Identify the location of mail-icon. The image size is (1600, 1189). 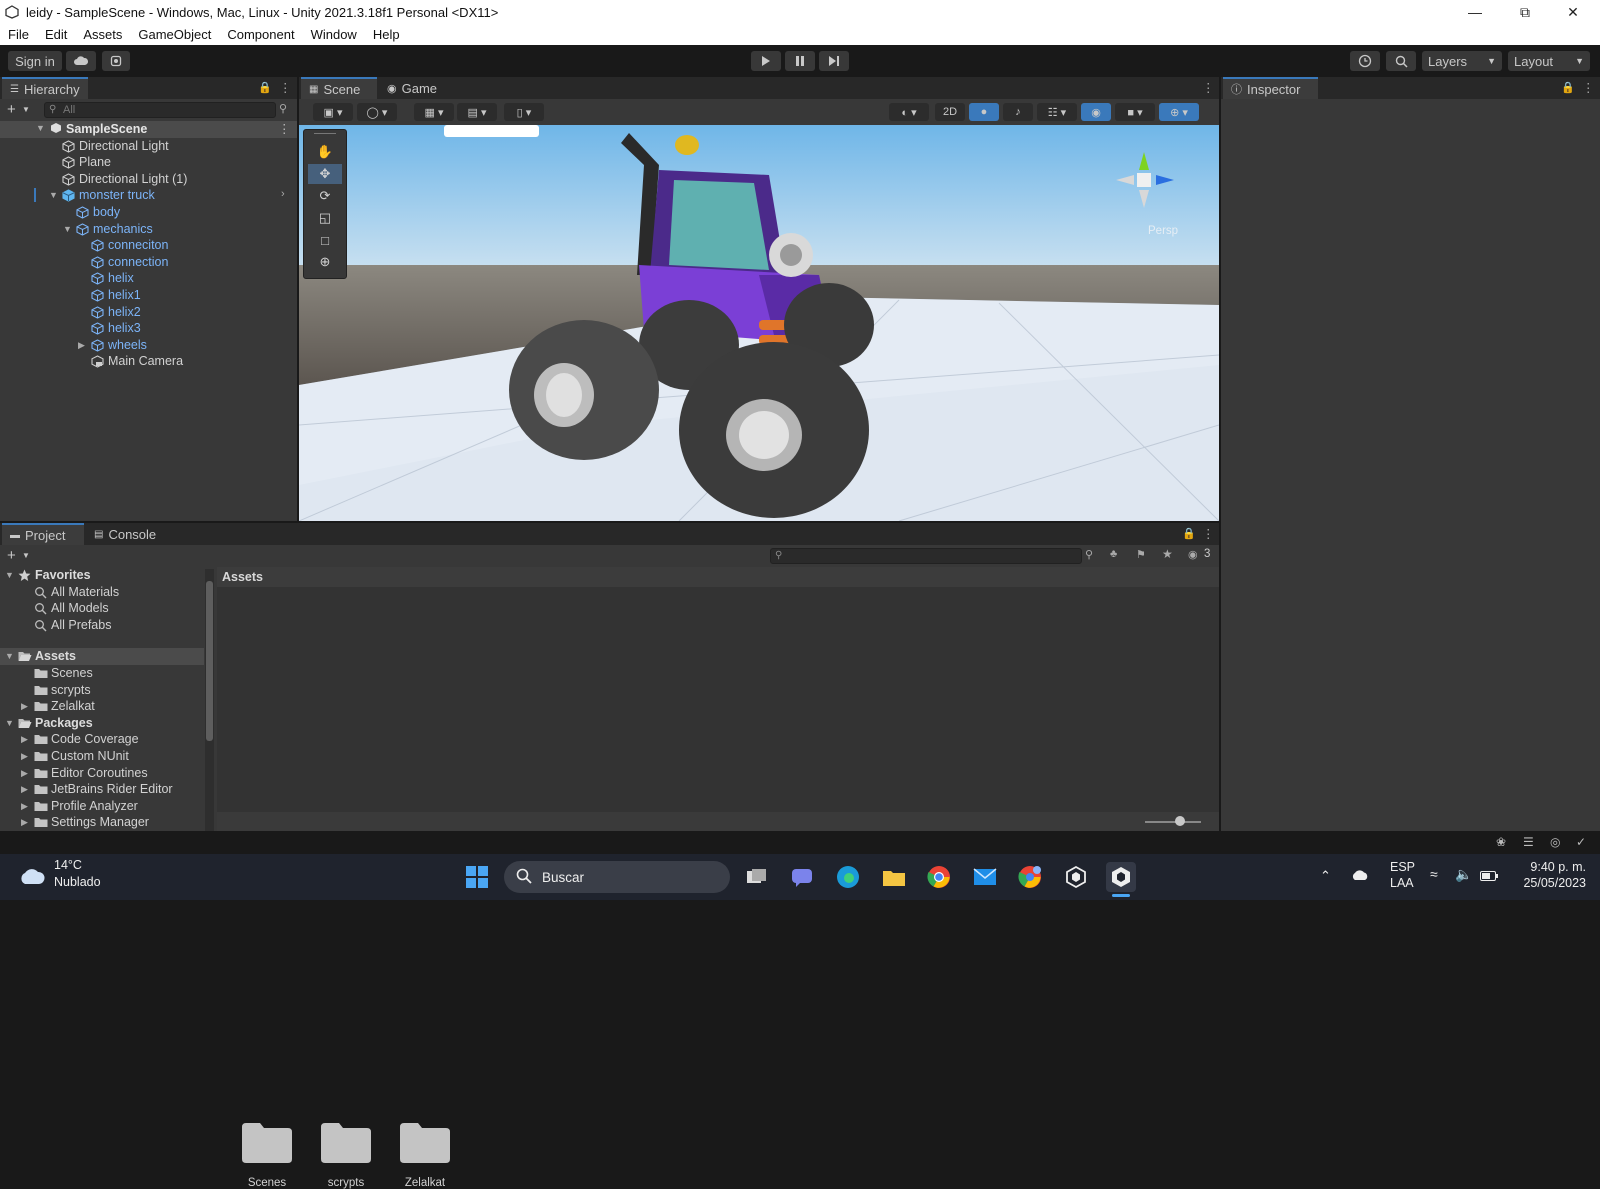
(985, 877).